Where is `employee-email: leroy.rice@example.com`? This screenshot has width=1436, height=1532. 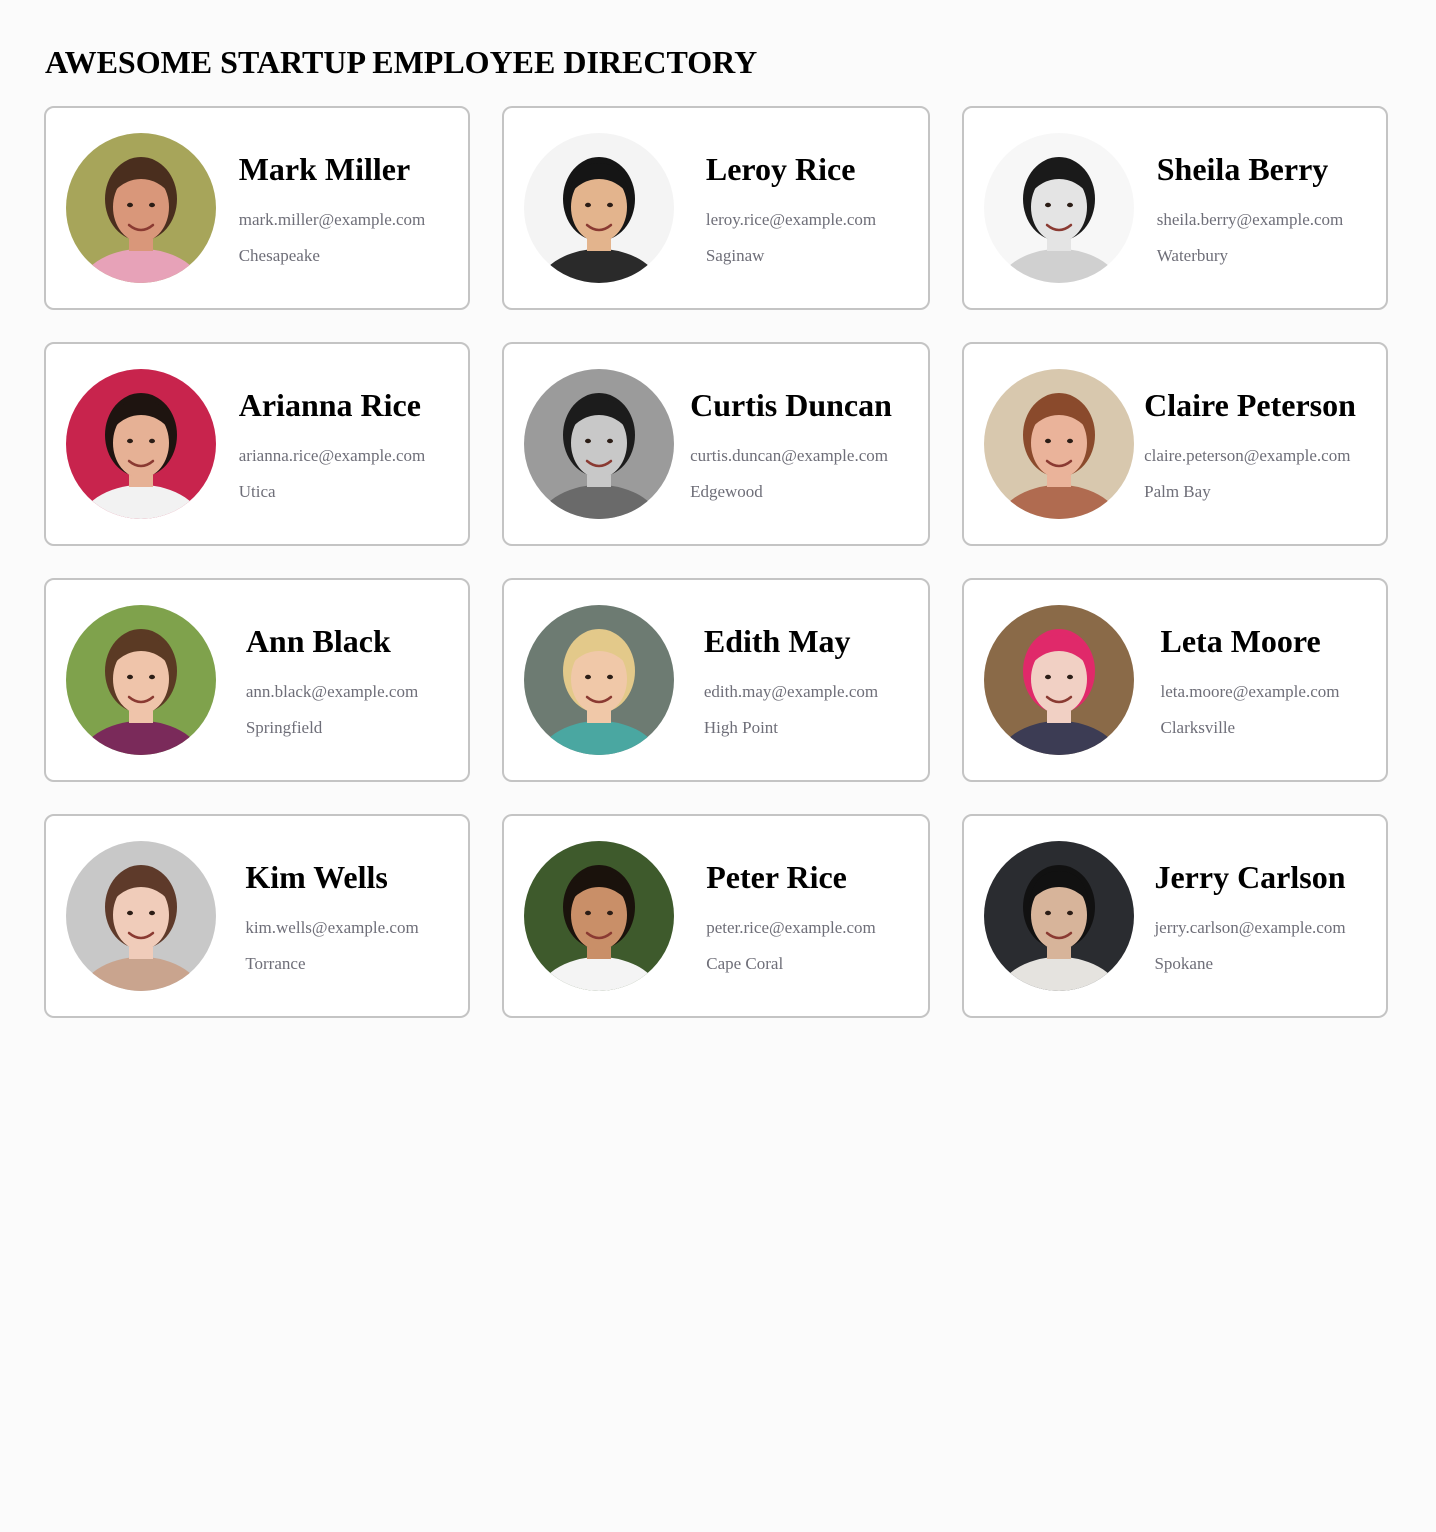
employee-email: leroy.rice@example.com is located at coordinates (791, 219).